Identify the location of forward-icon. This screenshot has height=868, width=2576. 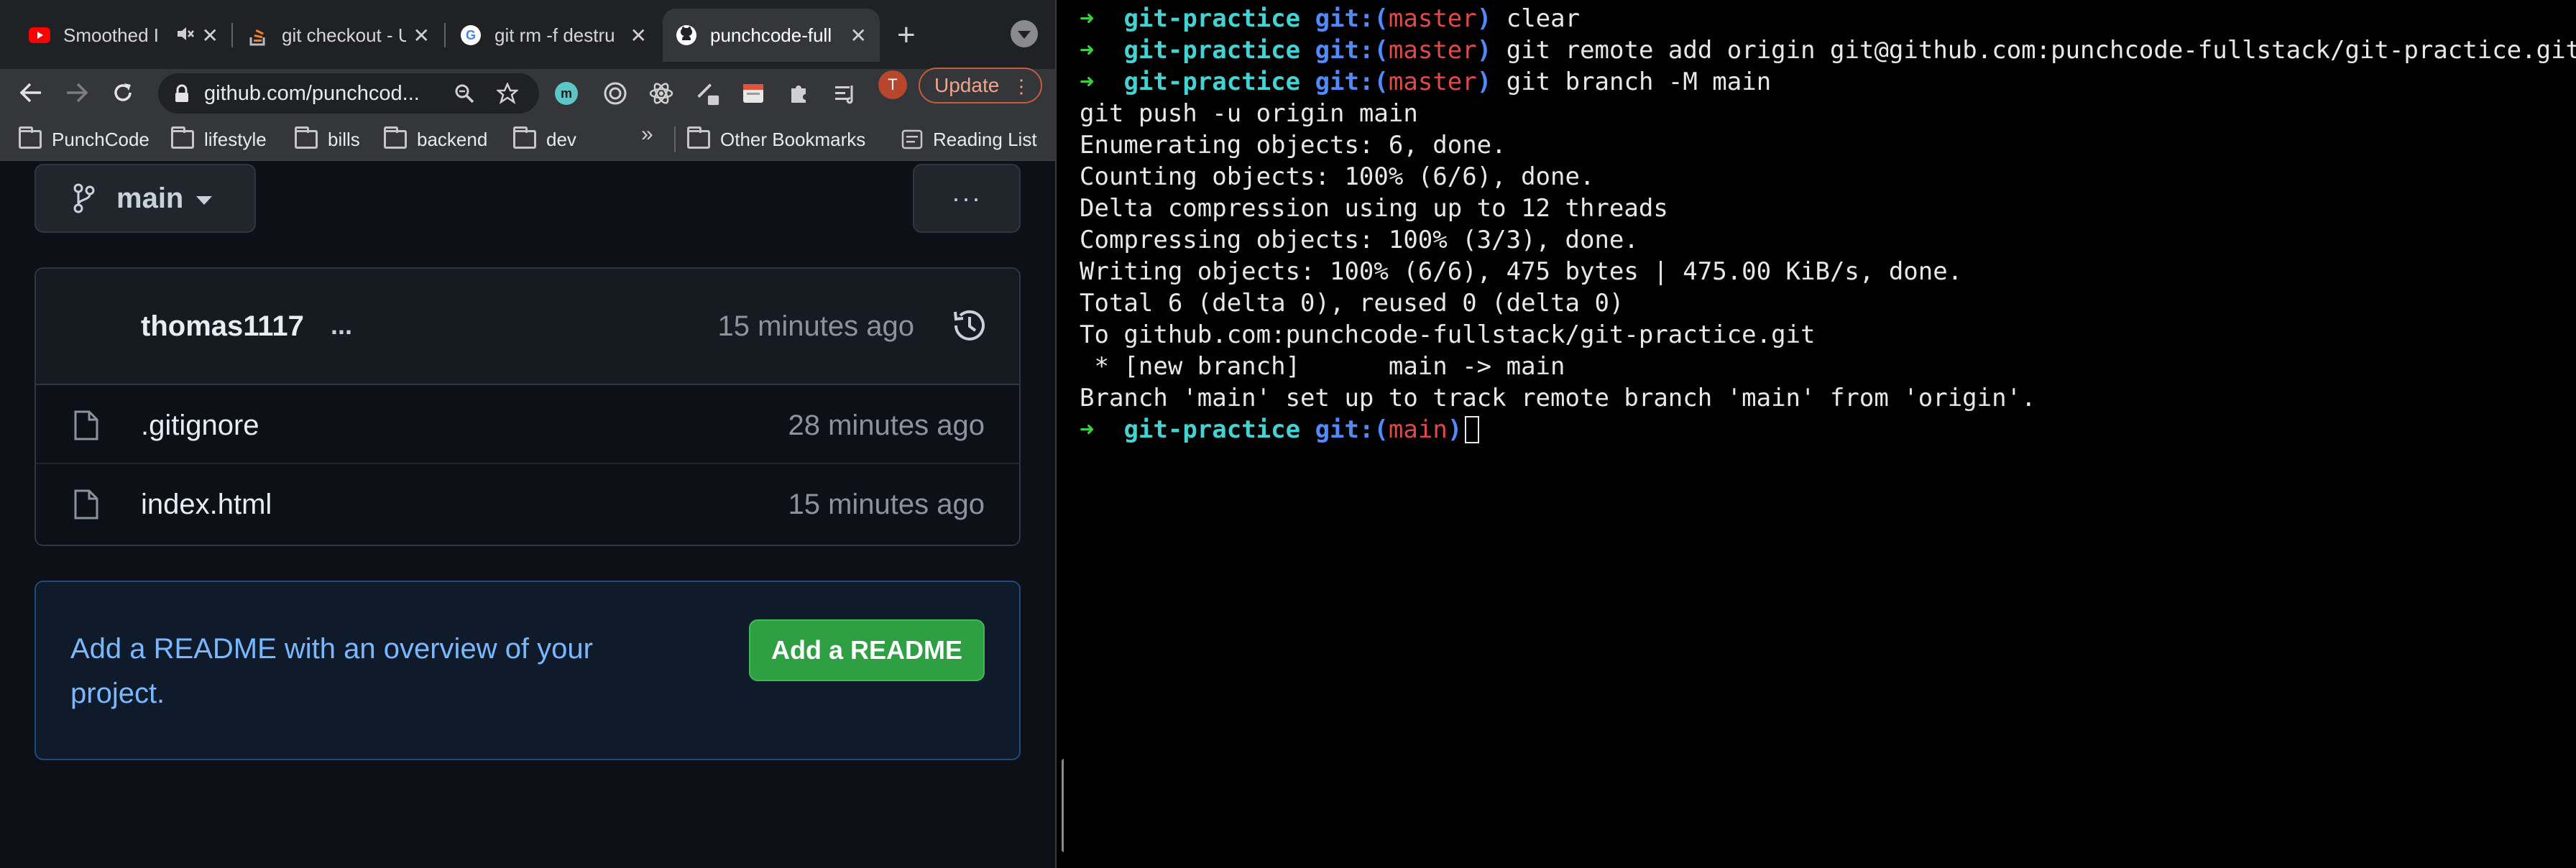
(76, 92).